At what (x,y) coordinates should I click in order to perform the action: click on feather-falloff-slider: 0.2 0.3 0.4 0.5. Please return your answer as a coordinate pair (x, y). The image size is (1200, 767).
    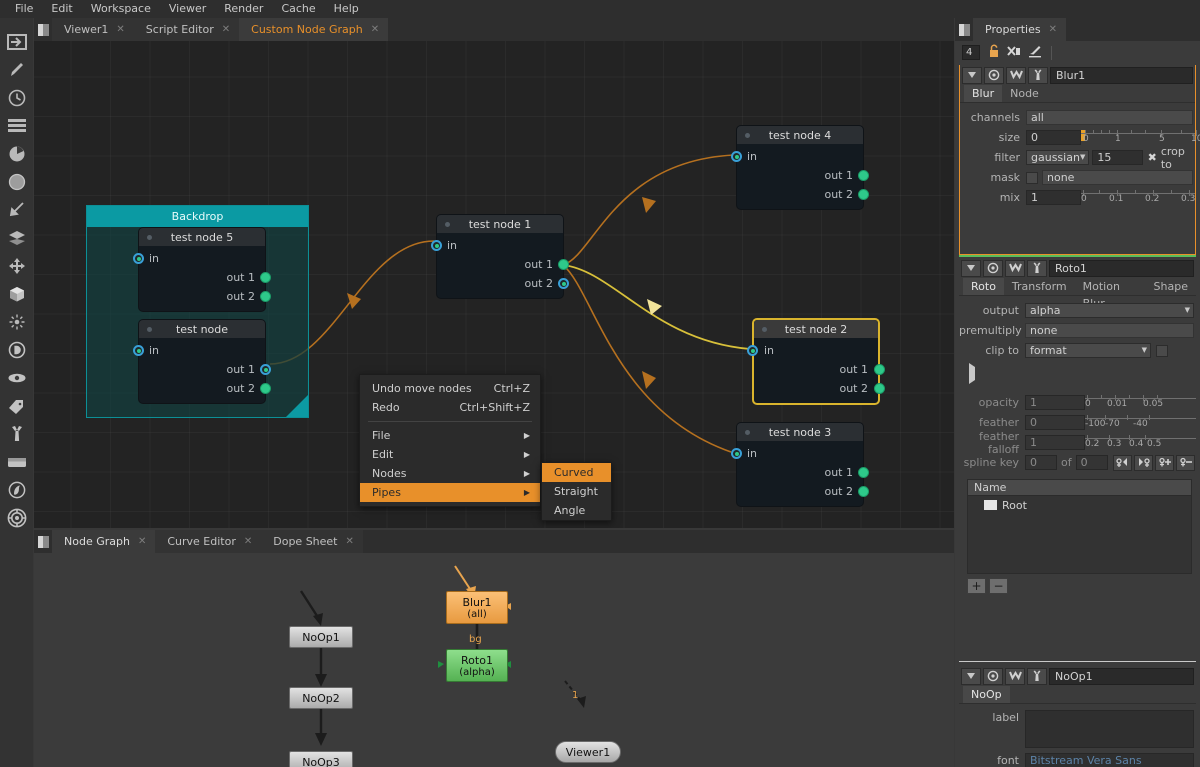
    Looking at the image, I should click on (1140, 442).